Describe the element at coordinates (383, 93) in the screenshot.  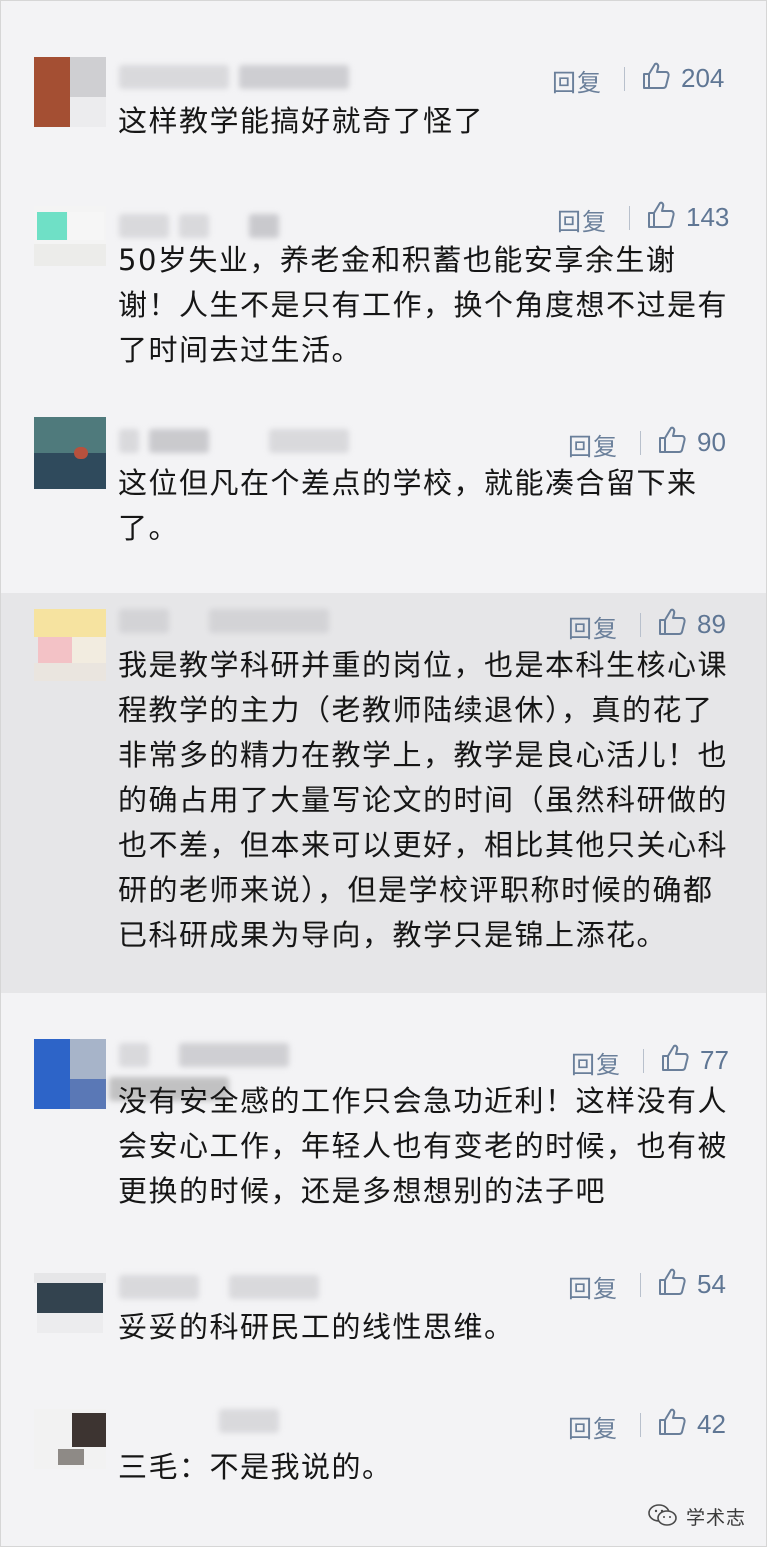
I see `comment-item: 回复 204 这样教学能搞好就奇了怪了` at that location.